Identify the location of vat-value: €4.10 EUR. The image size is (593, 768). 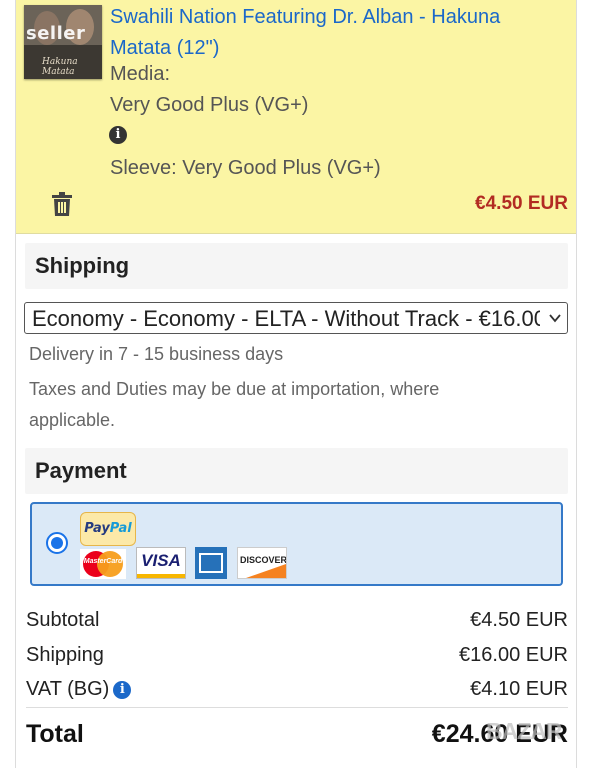
(519, 689).